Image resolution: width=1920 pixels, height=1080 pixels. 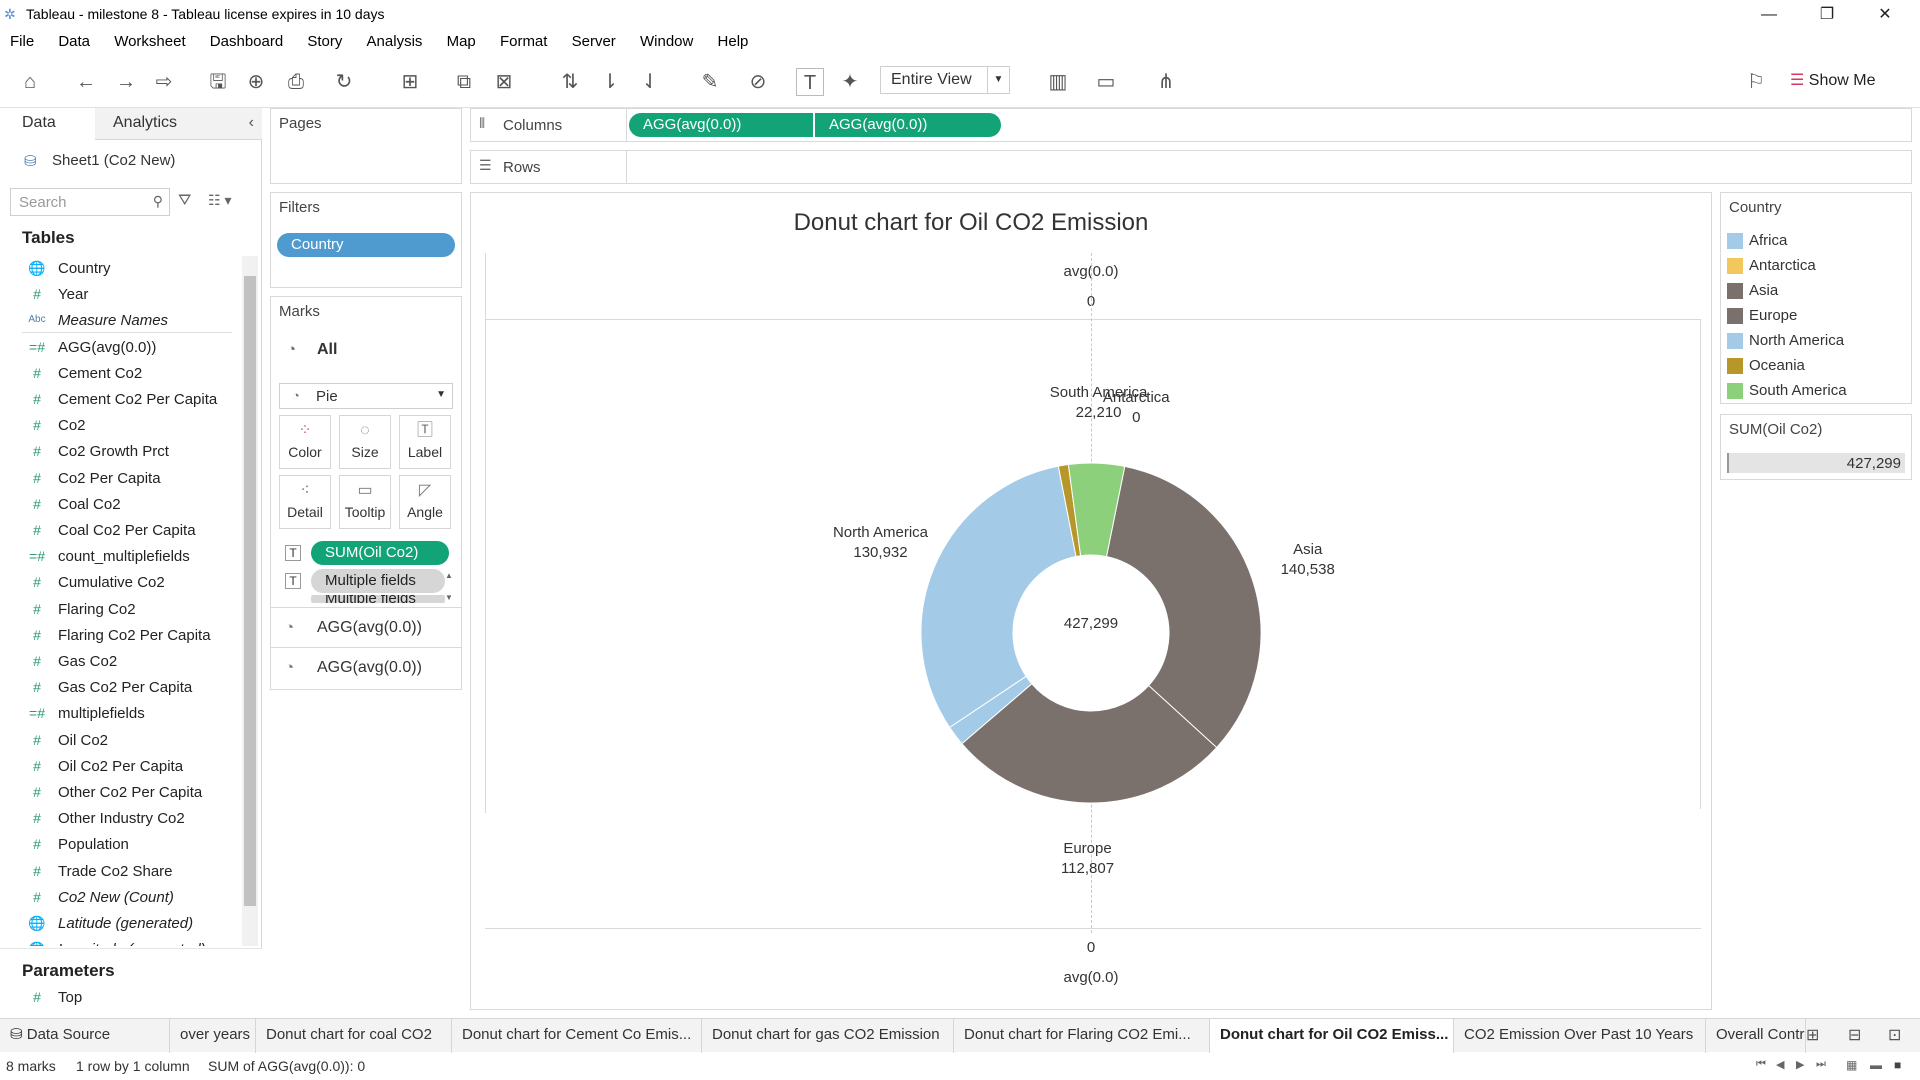 What do you see at coordinates (369, 628) in the screenshot?
I see `marks-sub-1: AGG(avg(0.0))` at bounding box center [369, 628].